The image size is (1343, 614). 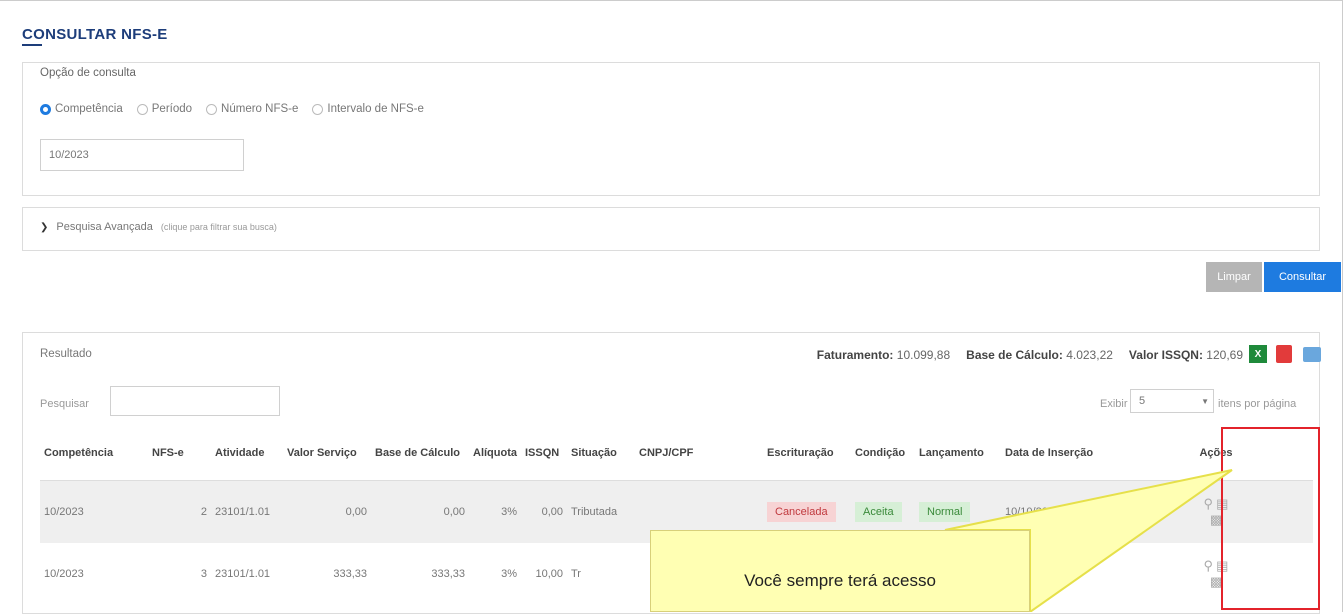 I want to click on callout-box: Você sempre terá acesso, so click(x=840, y=571).